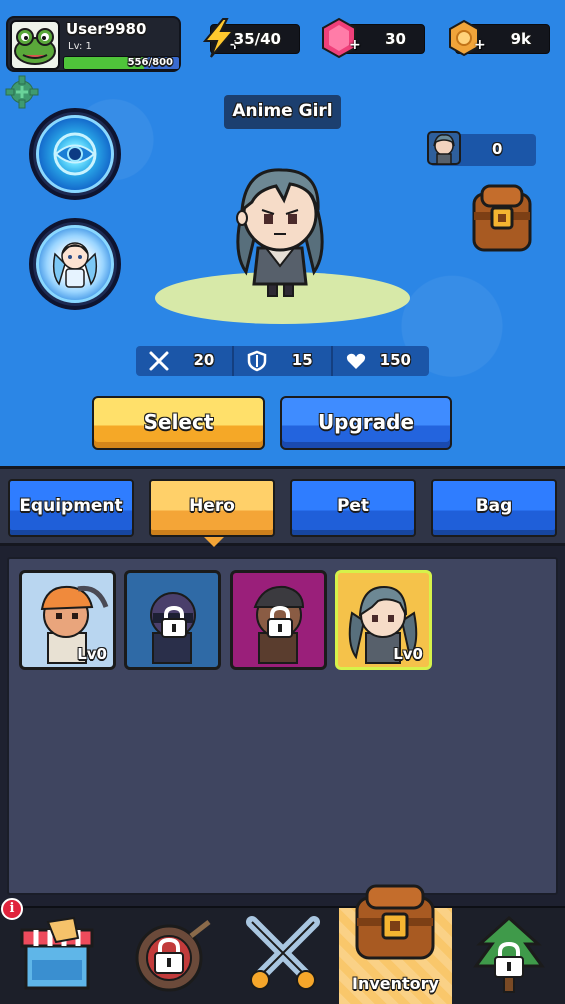 The height and width of the screenshot is (1004, 565). What do you see at coordinates (444, 148) in the screenshot?
I see `hero-portrait-icon` at bounding box center [444, 148].